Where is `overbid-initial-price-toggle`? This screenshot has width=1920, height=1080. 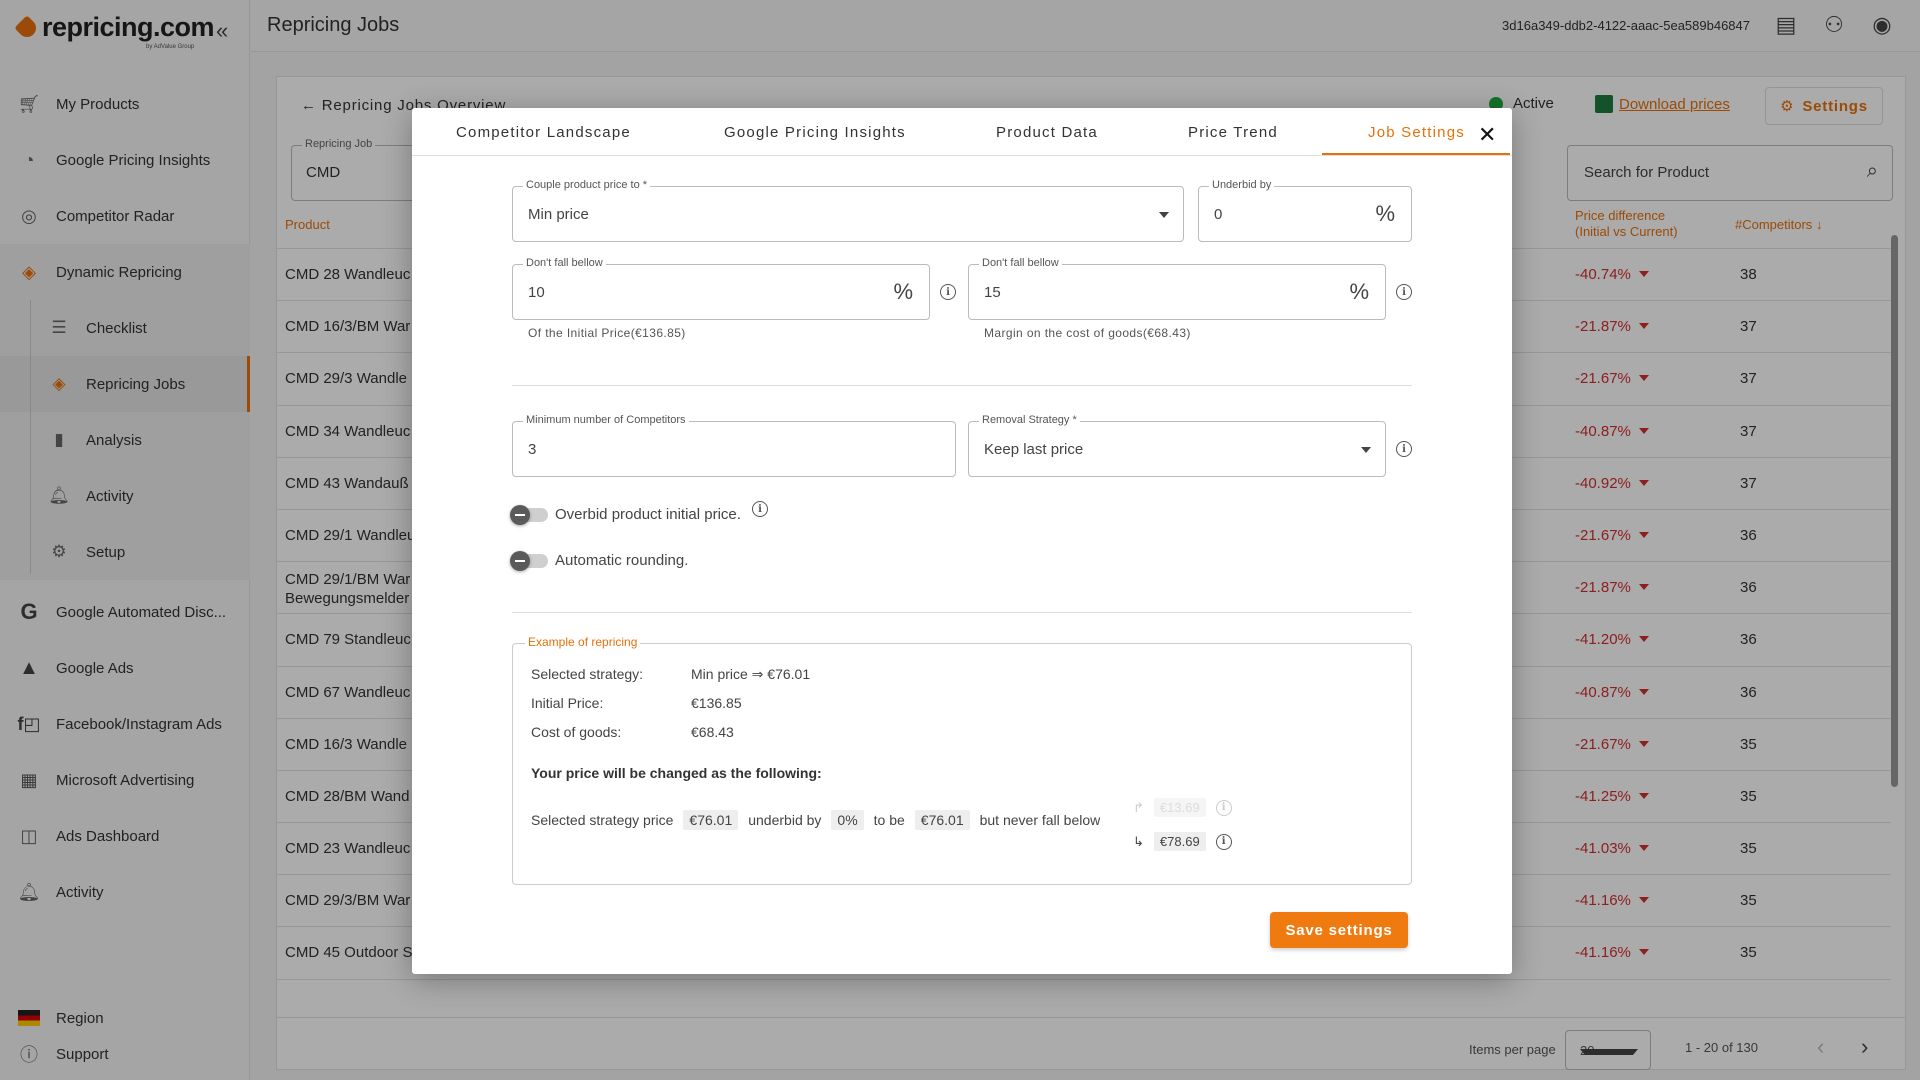 overbid-initial-price-toggle is located at coordinates (529, 515).